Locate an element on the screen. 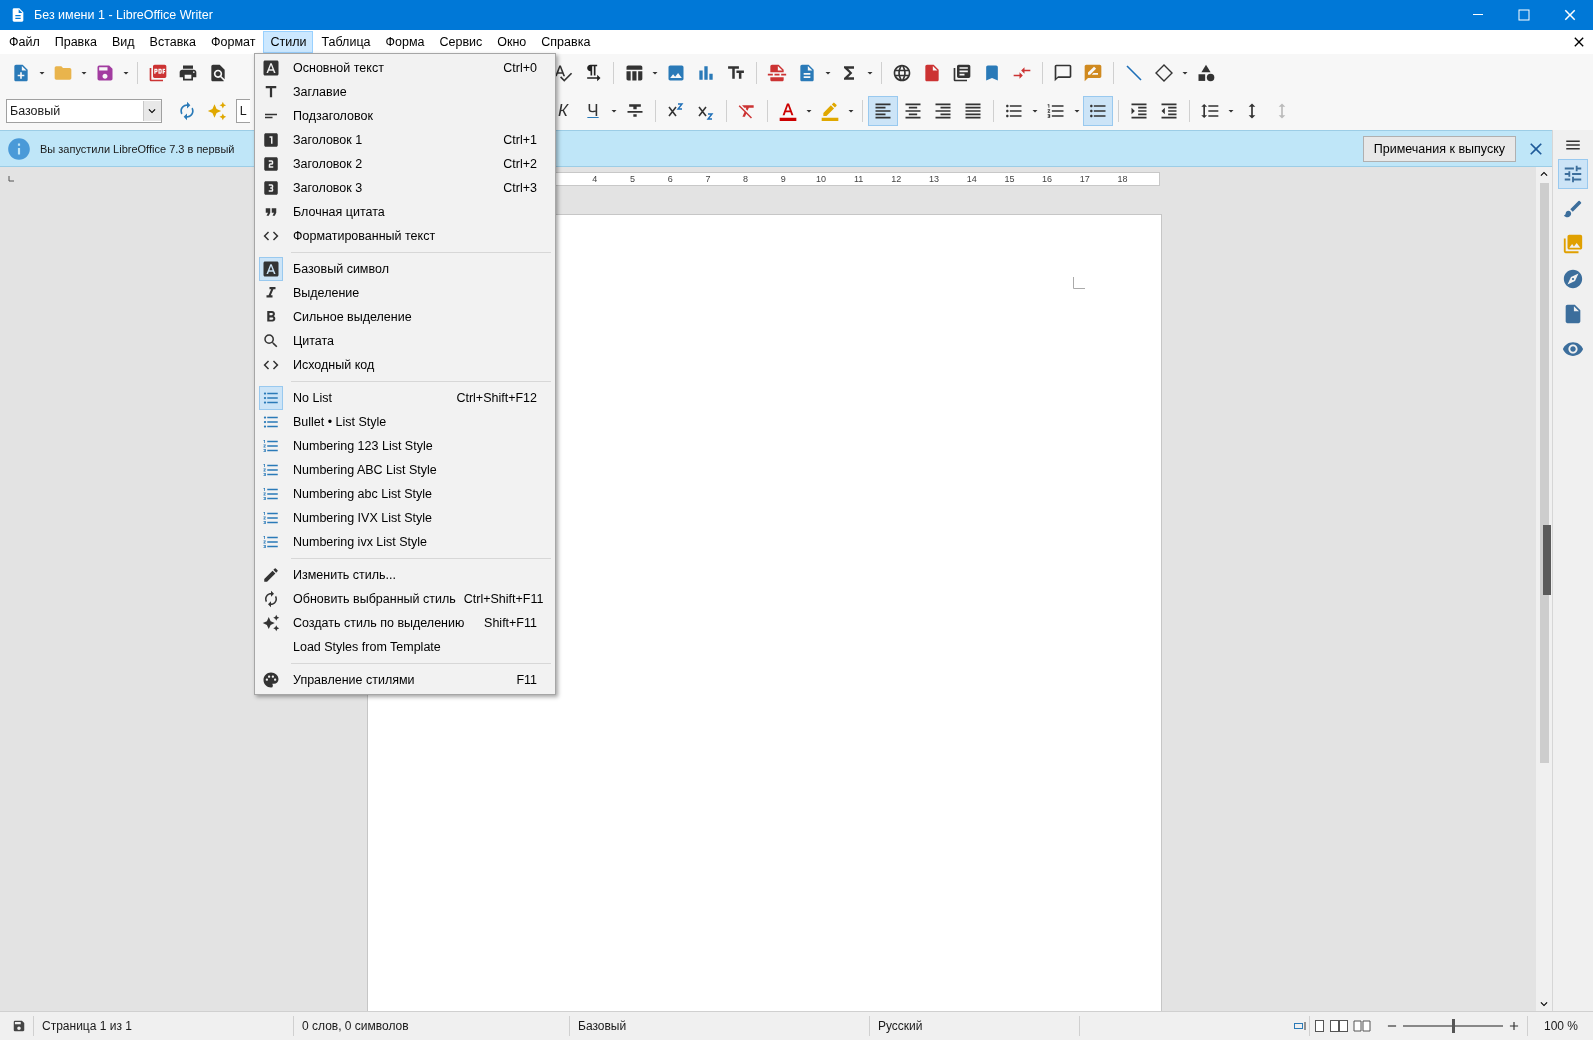 This screenshot has height=1040, width=1593. menu-entry: Numbering 123 List Style is located at coordinates (405, 446).